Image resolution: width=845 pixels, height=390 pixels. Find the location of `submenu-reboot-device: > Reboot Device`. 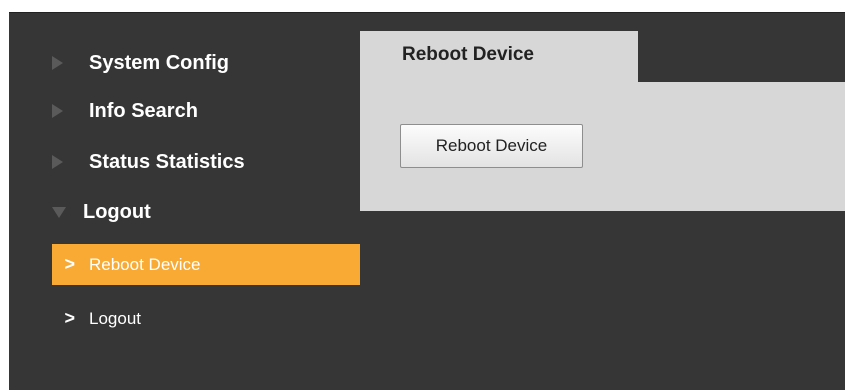

submenu-reboot-device: > Reboot Device is located at coordinates (206, 264).